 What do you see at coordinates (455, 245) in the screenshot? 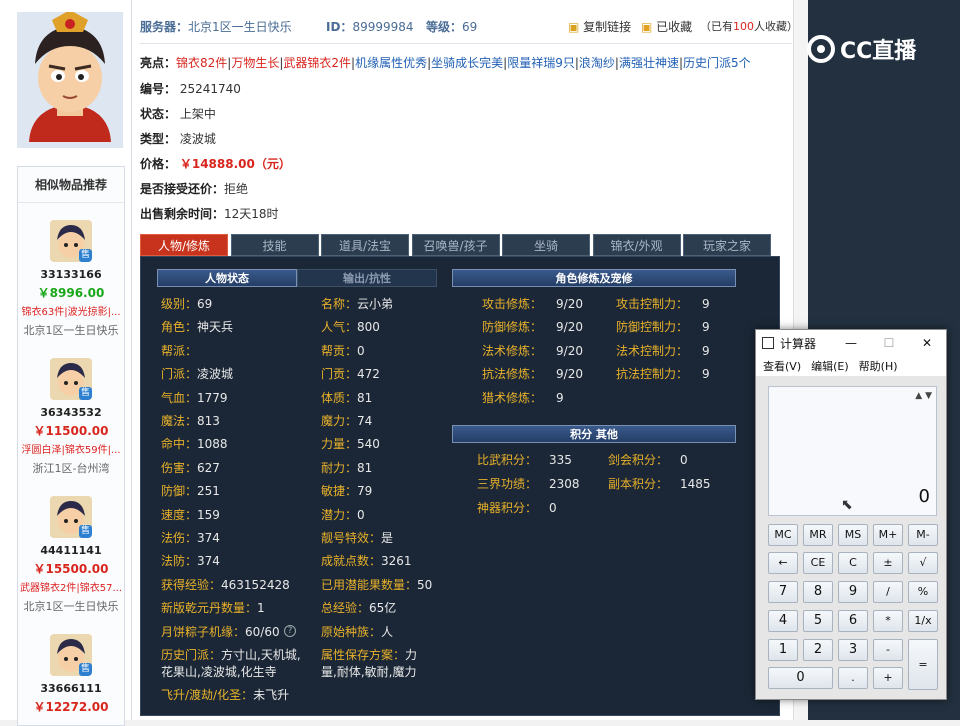
I see `tab-3: 召唤兽/孩子` at bounding box center [455, 245].